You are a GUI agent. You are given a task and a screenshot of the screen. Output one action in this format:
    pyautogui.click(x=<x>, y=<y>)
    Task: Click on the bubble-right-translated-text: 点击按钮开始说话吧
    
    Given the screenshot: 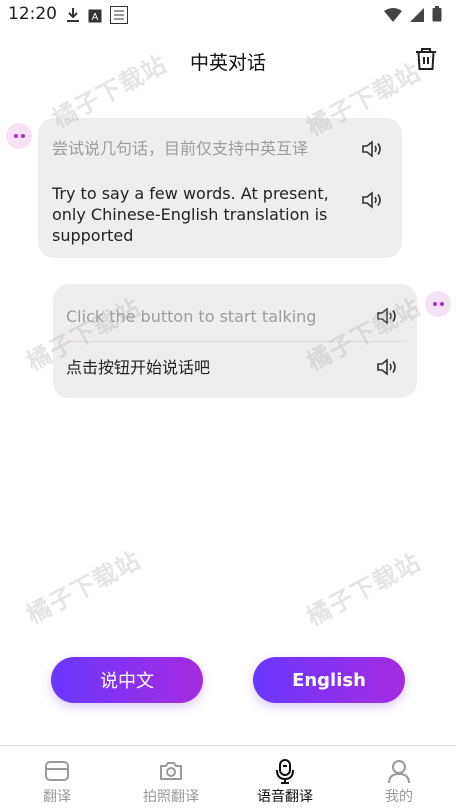 What is the action you would take?
    pyautogui.click(x=138, y=367)
    